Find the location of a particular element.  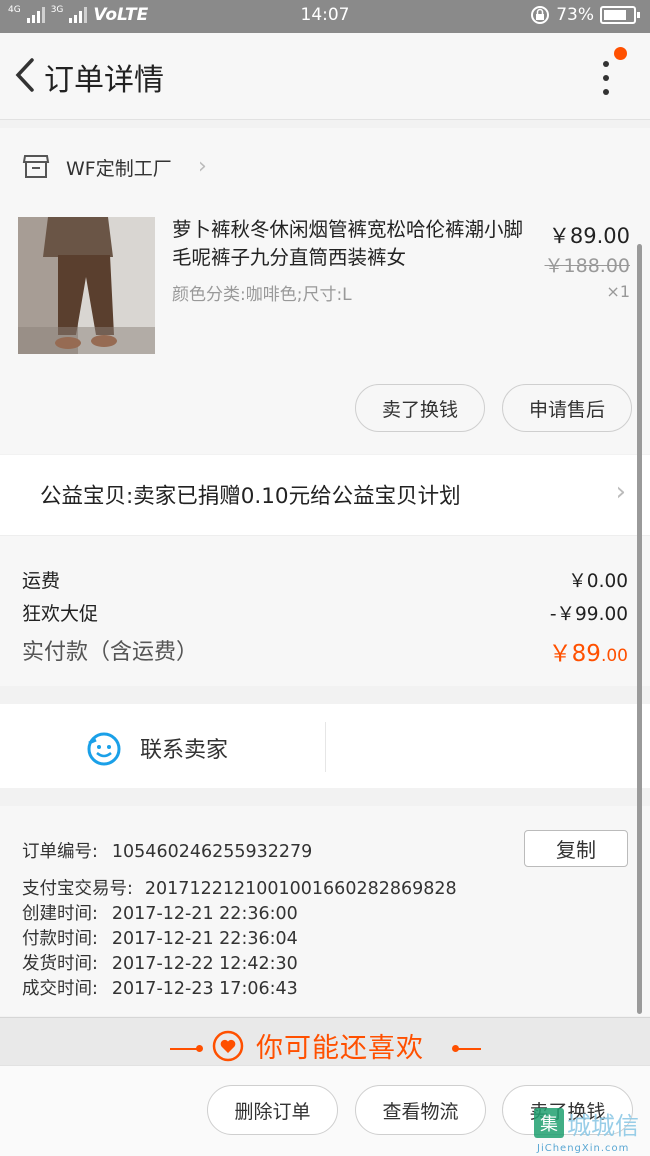

product-price: ￥89.00 is located at coordinates (589, 236).